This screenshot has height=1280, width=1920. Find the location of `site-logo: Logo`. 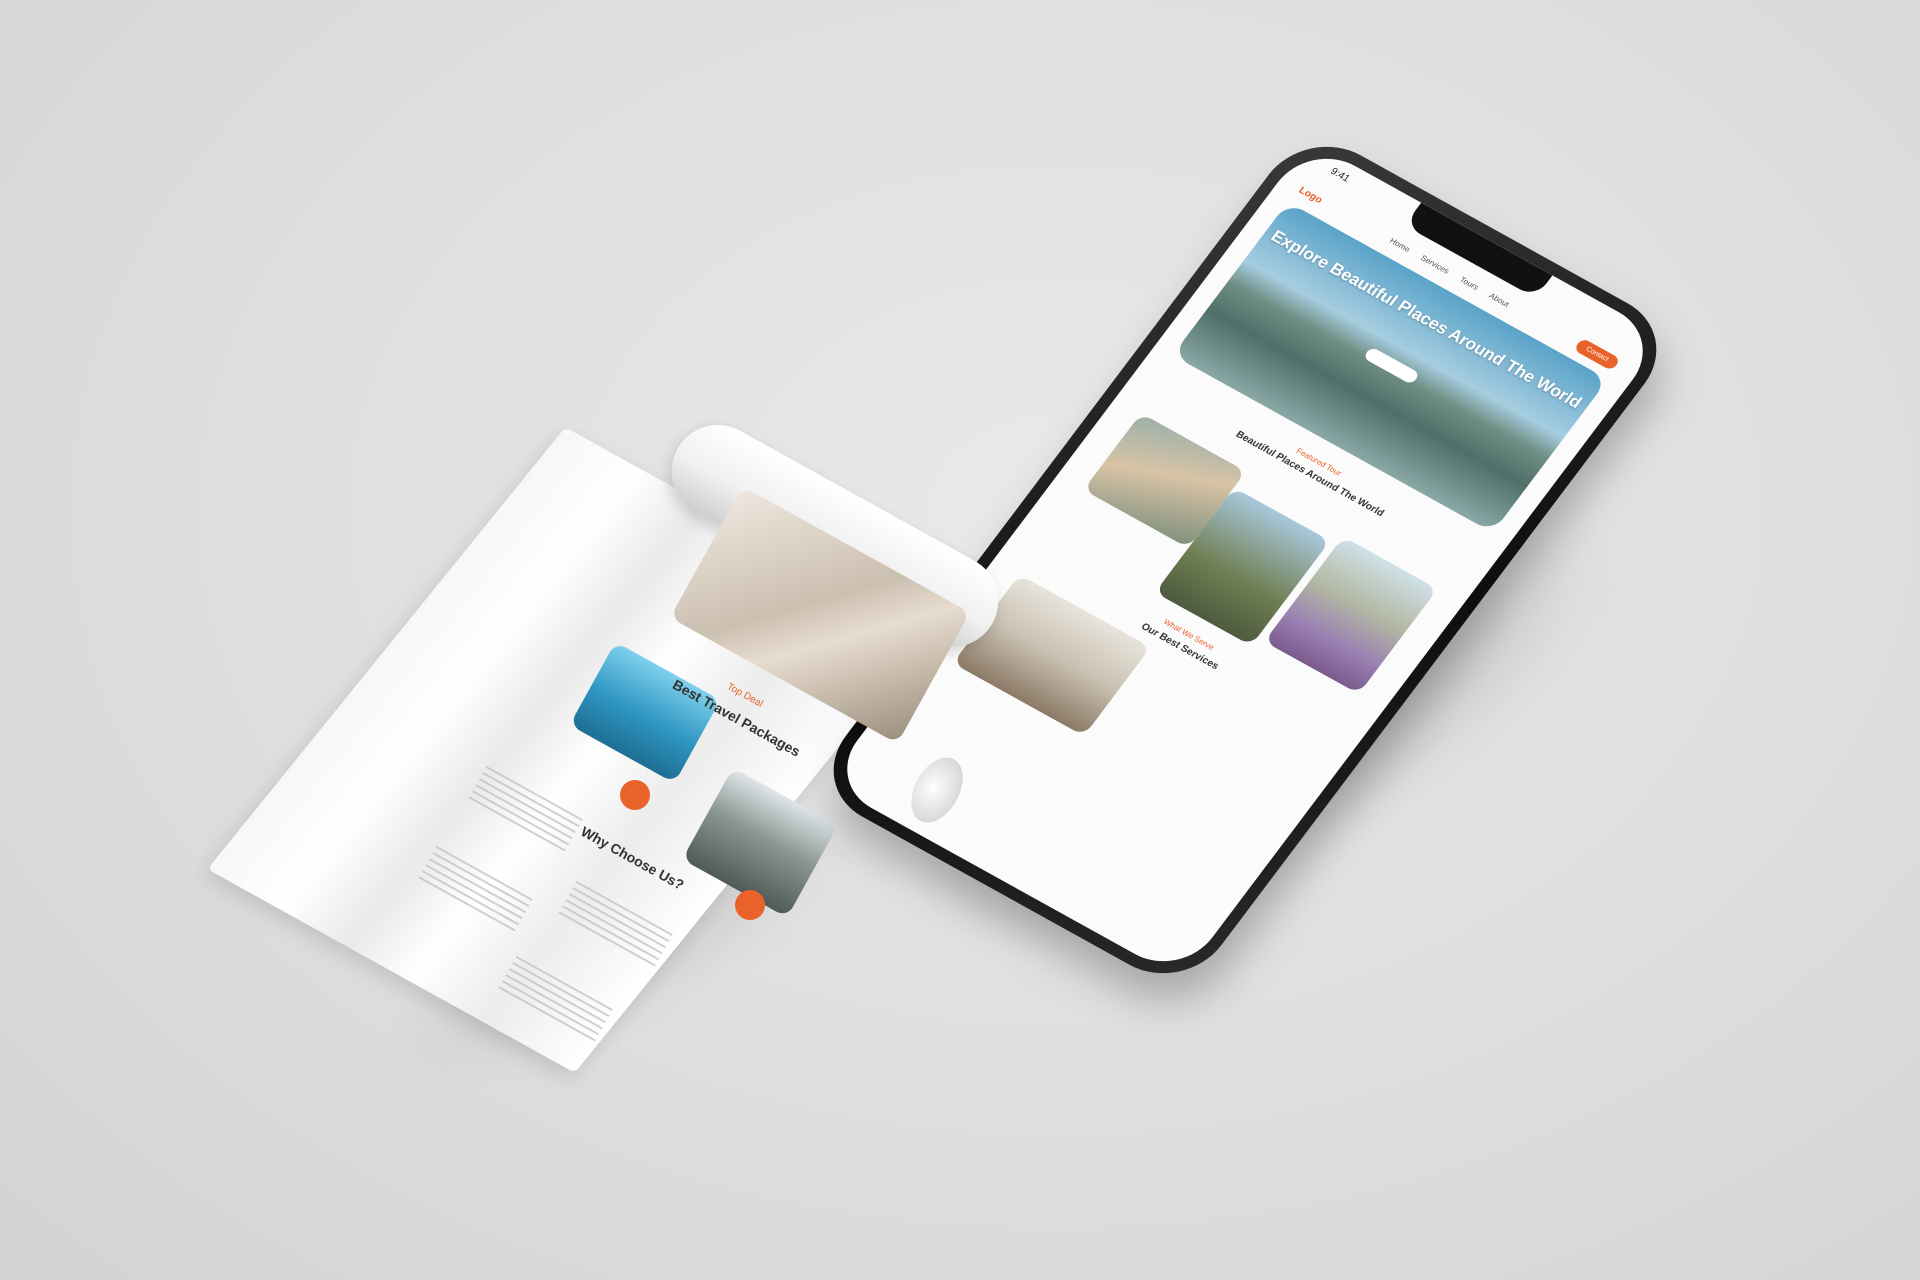

site-logo: Logo is located at coordinates (1310, 195).